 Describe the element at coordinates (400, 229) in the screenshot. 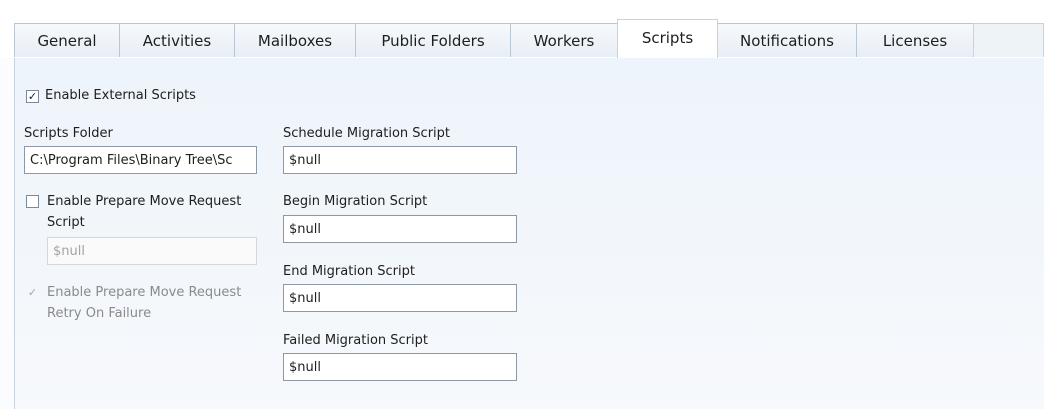

I see `begin-migration-script-input` at that location.